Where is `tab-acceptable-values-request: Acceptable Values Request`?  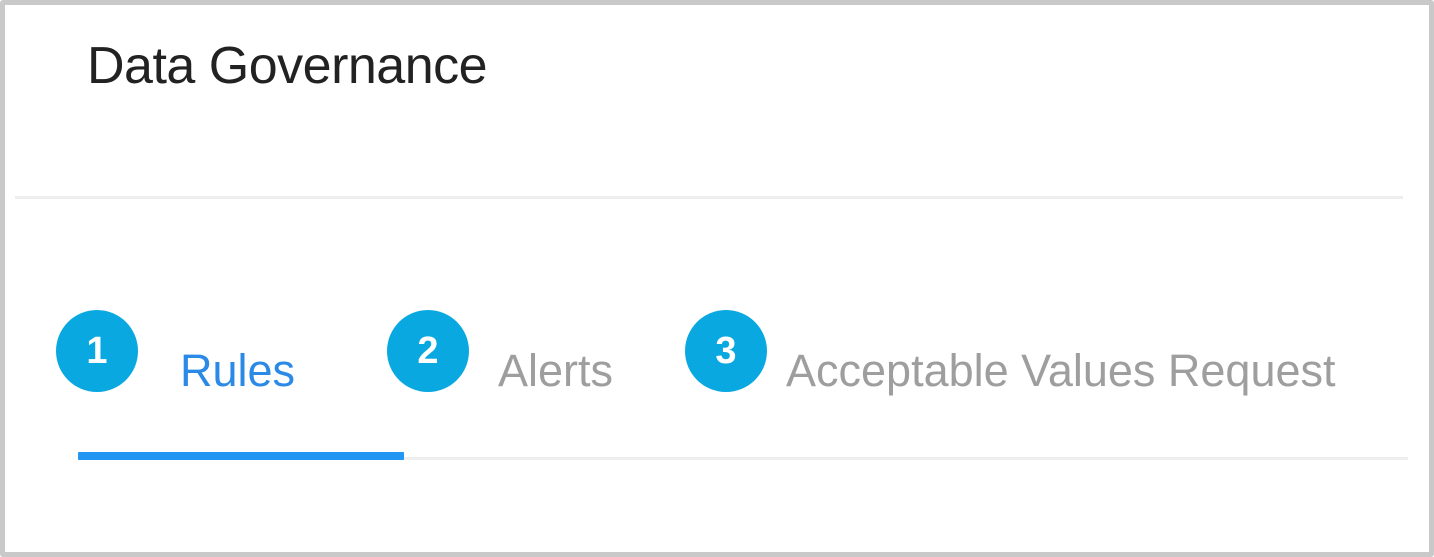 tab-acceptable-values-request: Acceptable Values Request is located at coordinates (1096, 360).